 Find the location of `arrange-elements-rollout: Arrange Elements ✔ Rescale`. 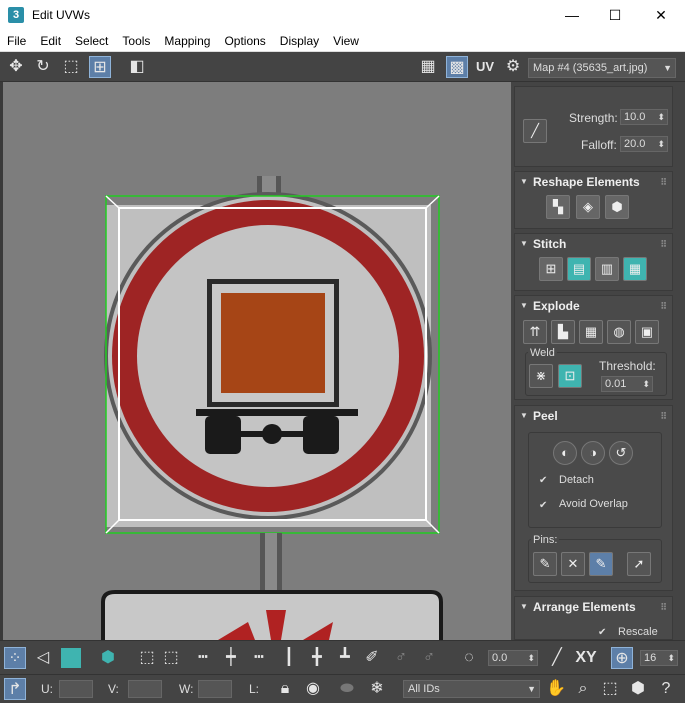

arrange-elements-rollout: Arrange Elements ✔ Rescale is located at coordinates (593, 618).